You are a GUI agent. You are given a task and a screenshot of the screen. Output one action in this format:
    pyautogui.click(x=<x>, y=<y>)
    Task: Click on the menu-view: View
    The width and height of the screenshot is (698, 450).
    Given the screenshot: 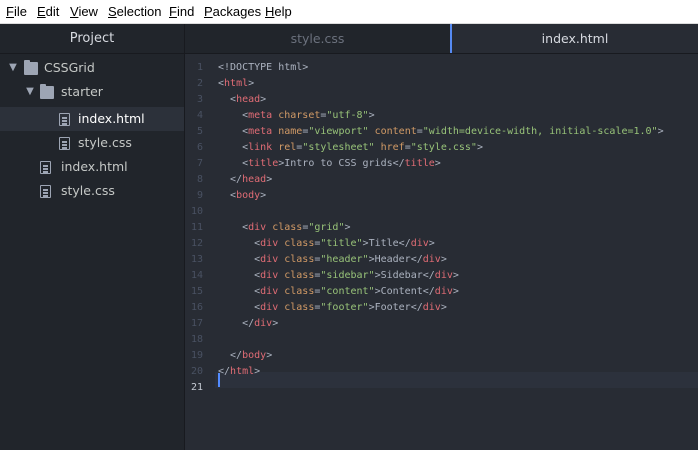 What is the action you would take?
    pyautogui.click(x=84, y=12)
    